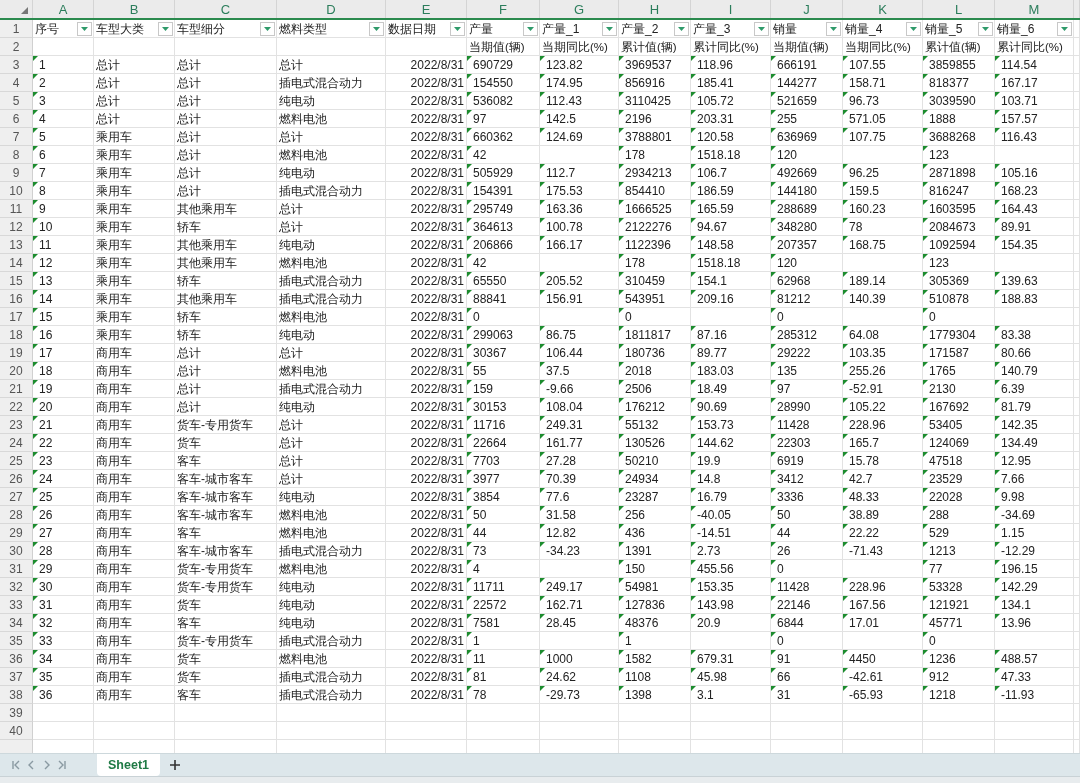  Describe the element at coordinates (1034, 9) in the screenshot. I see `column-letter: M` at that location.